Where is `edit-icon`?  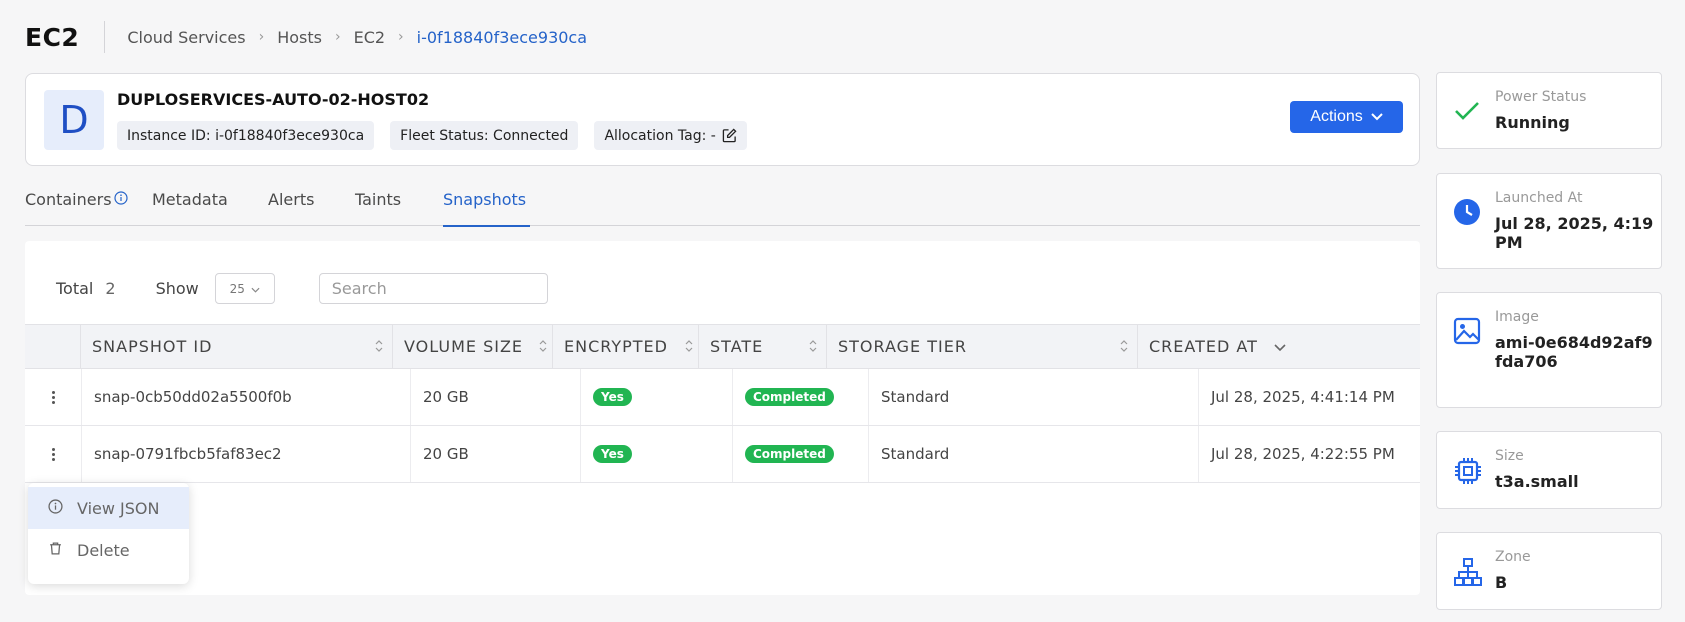 edit-icon is located at coordinates (729, 135).